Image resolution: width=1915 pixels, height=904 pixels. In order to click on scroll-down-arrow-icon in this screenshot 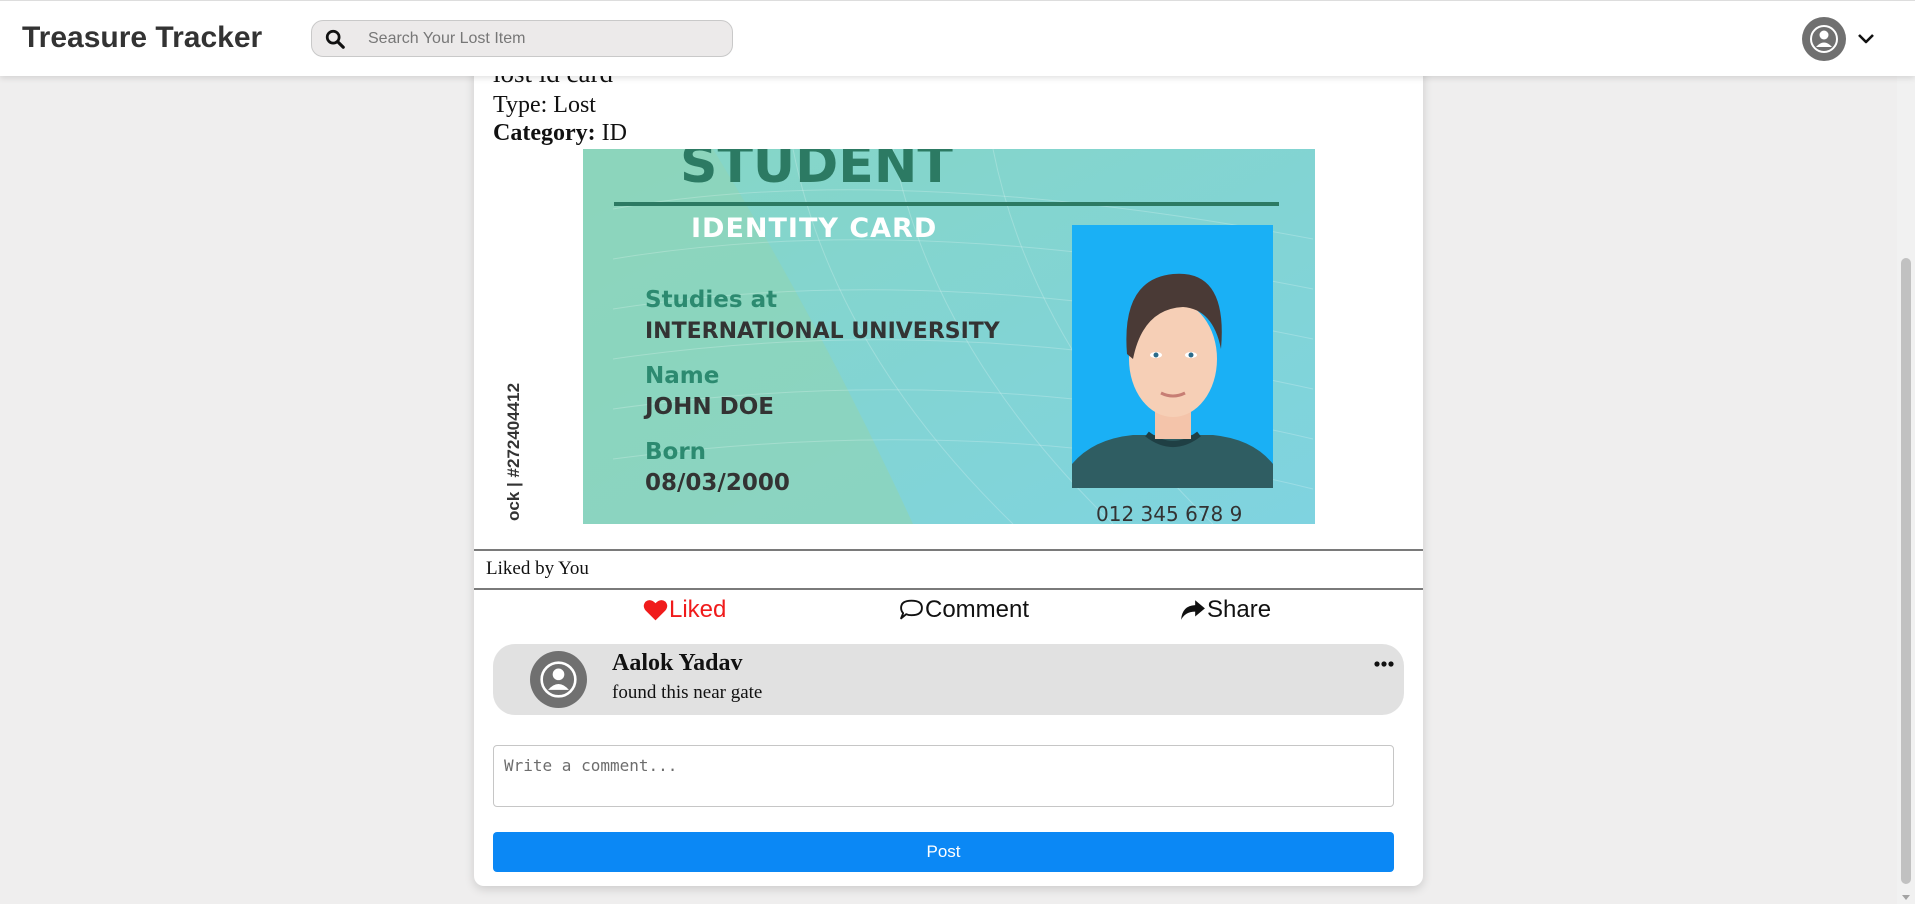, I will do `click(1906, 897)`.